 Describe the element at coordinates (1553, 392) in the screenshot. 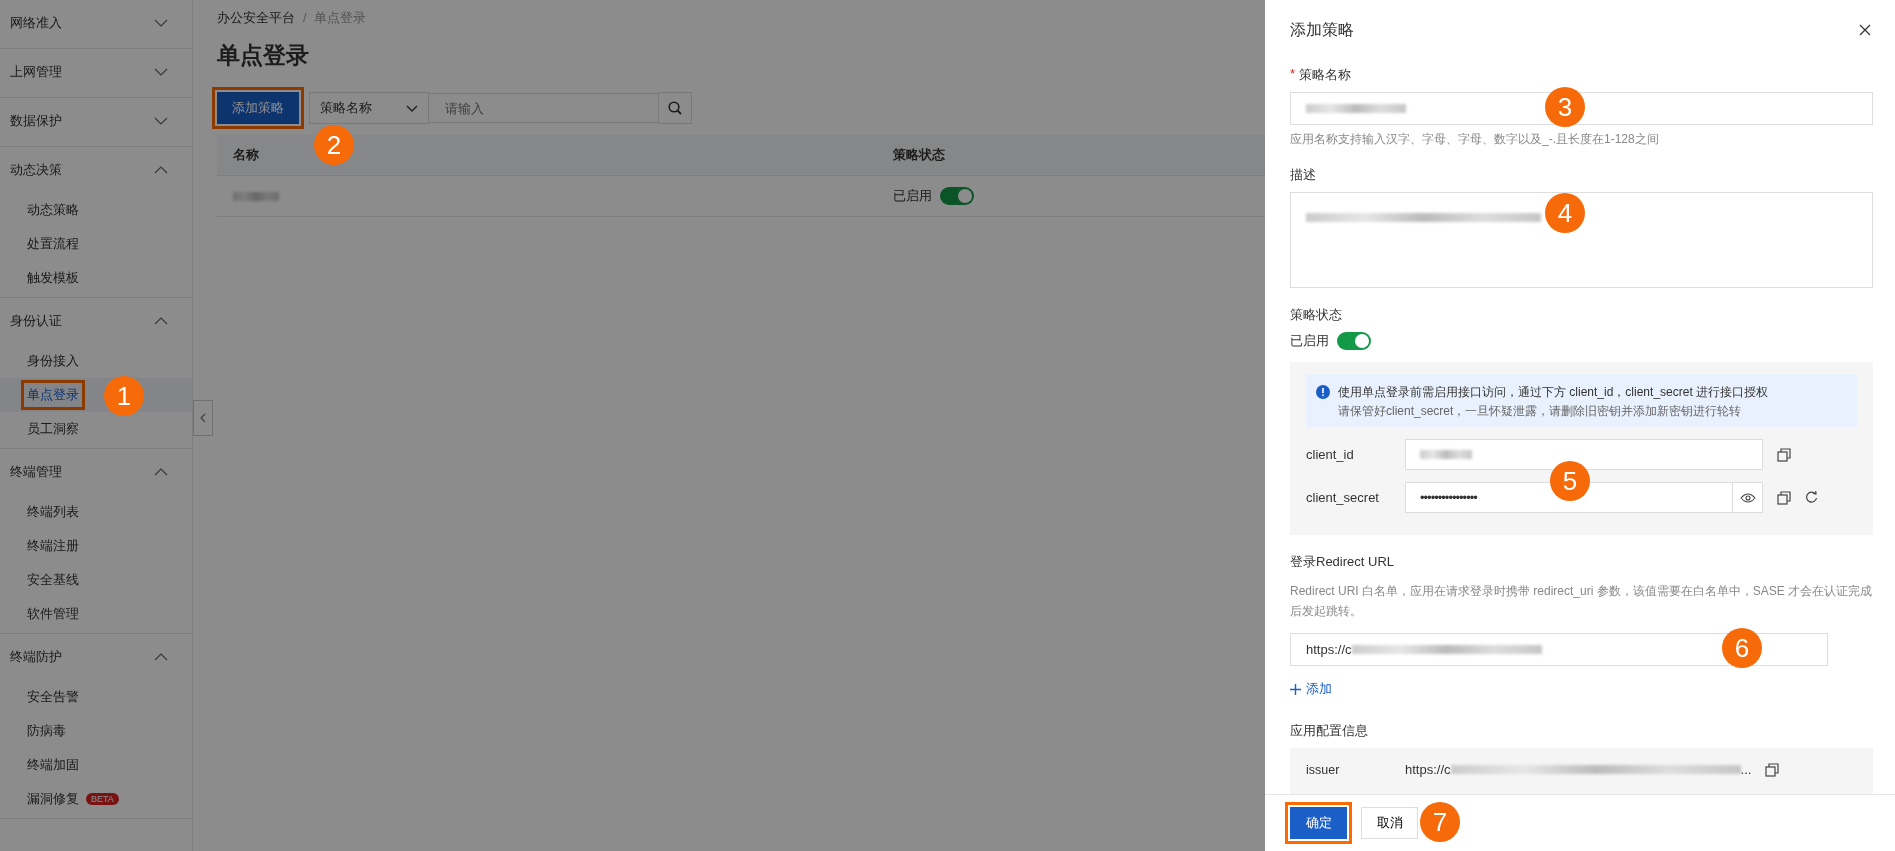

I see `notice-text: 使用单点登录前需启用接口访问，通过下方 client_id，client_secret 进行接口授权` at that location.